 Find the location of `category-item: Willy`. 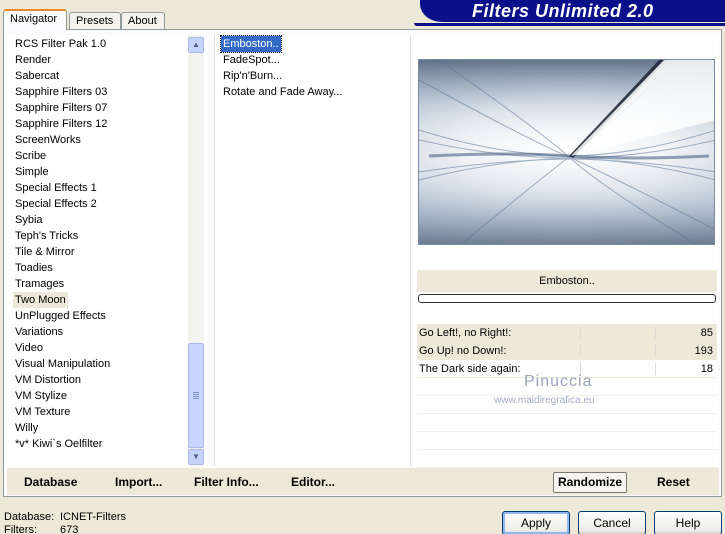

category-item: Willy is located at coordinates (26, 428).